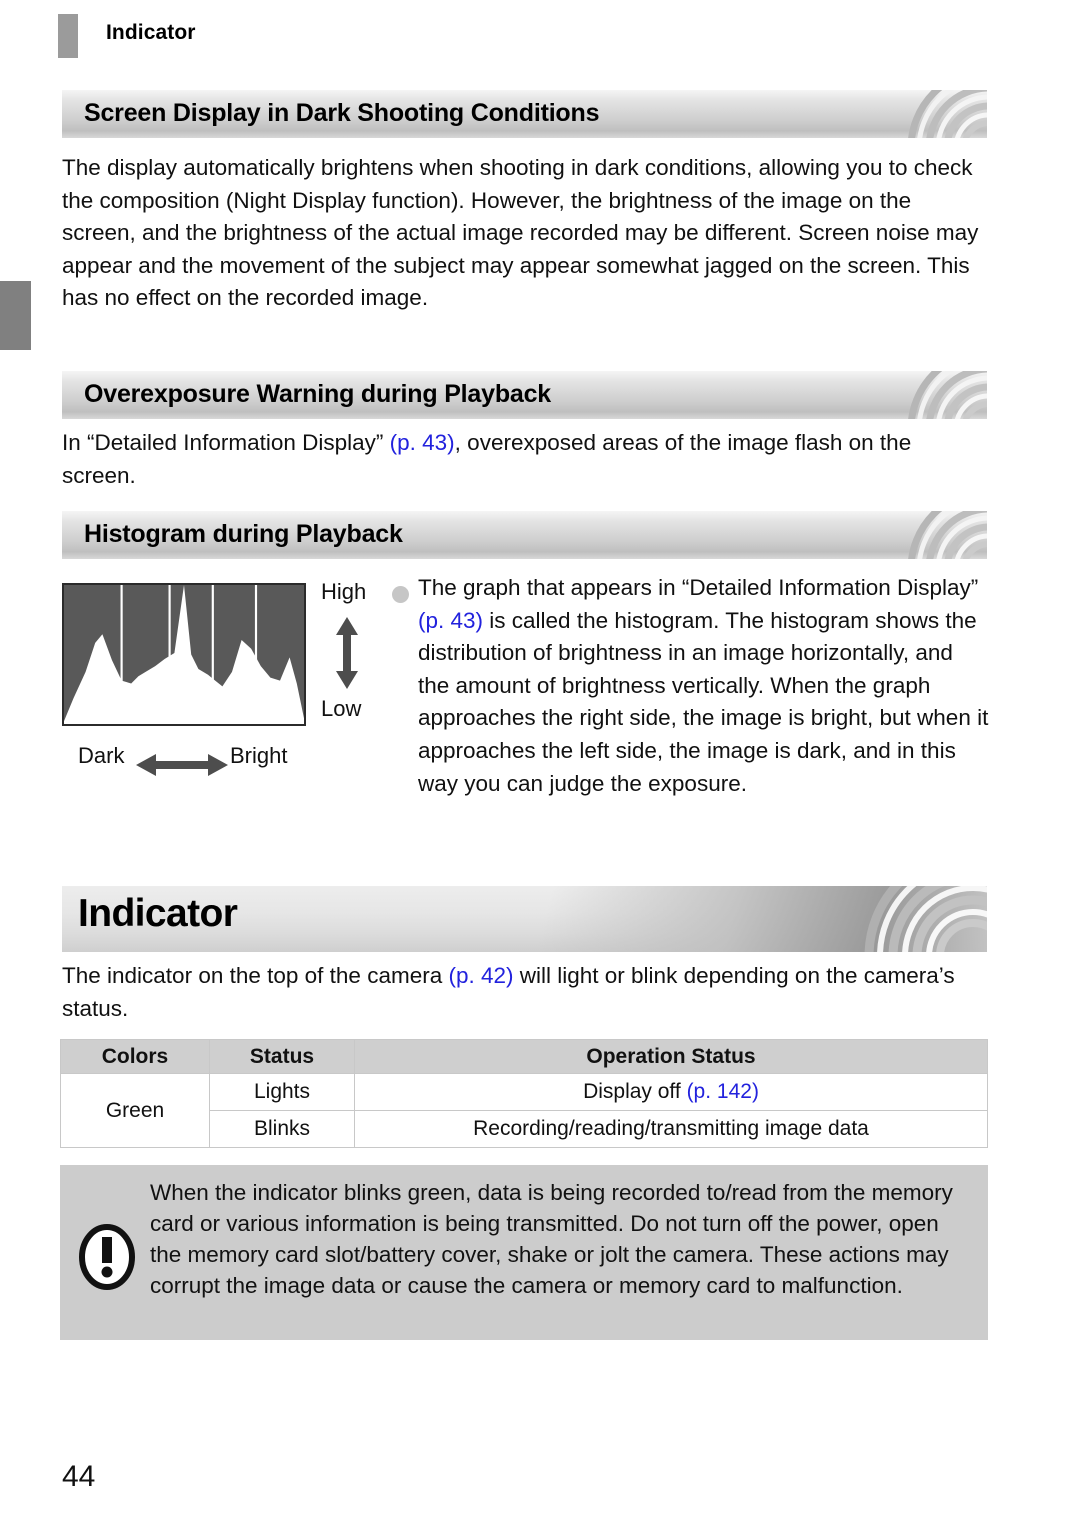  What do you see at coordinates (255, 975) in the screenshot?
I see `paragraph-text-before-link: The indicator on the top of the camera` at bounding box center [255, 975].